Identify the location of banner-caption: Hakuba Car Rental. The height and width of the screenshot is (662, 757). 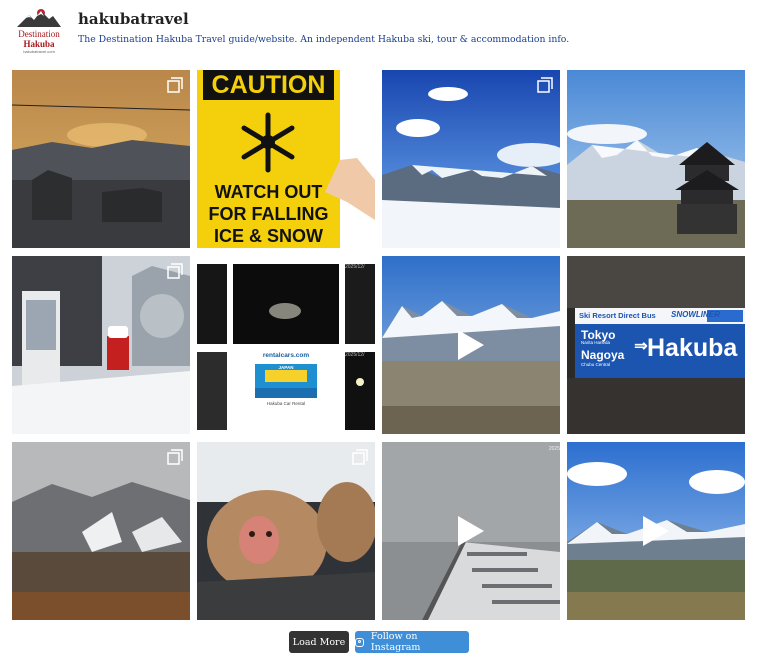
(286, 403).